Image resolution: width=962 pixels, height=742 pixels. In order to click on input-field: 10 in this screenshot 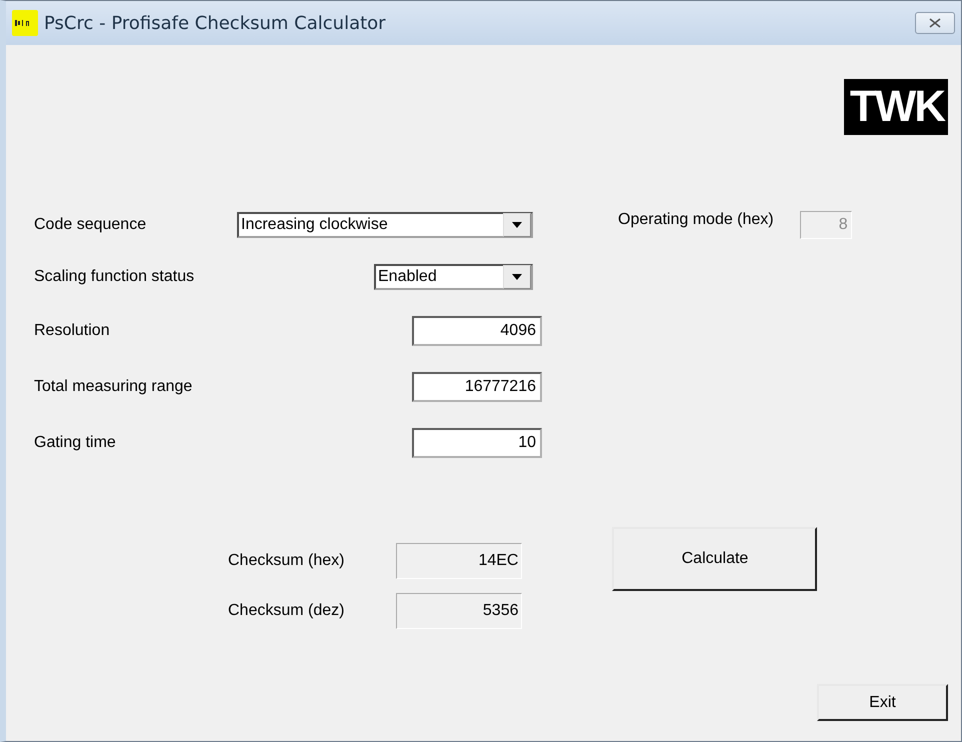, I will do `click(477, 443)`.